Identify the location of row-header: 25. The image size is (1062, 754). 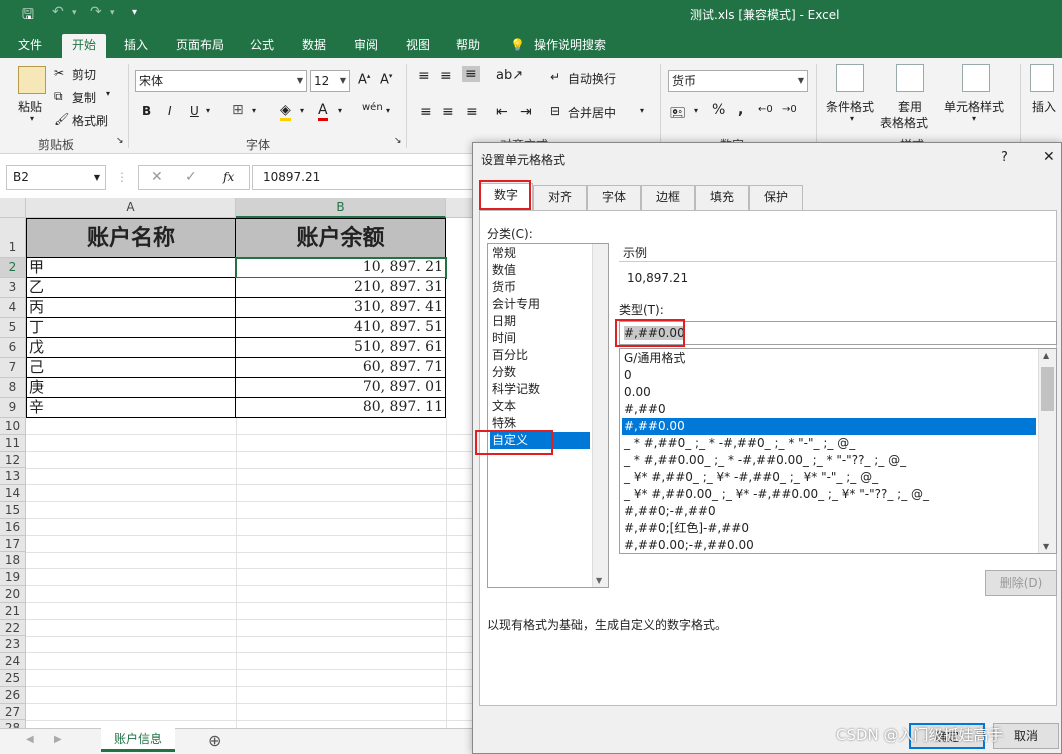
(13, 678).